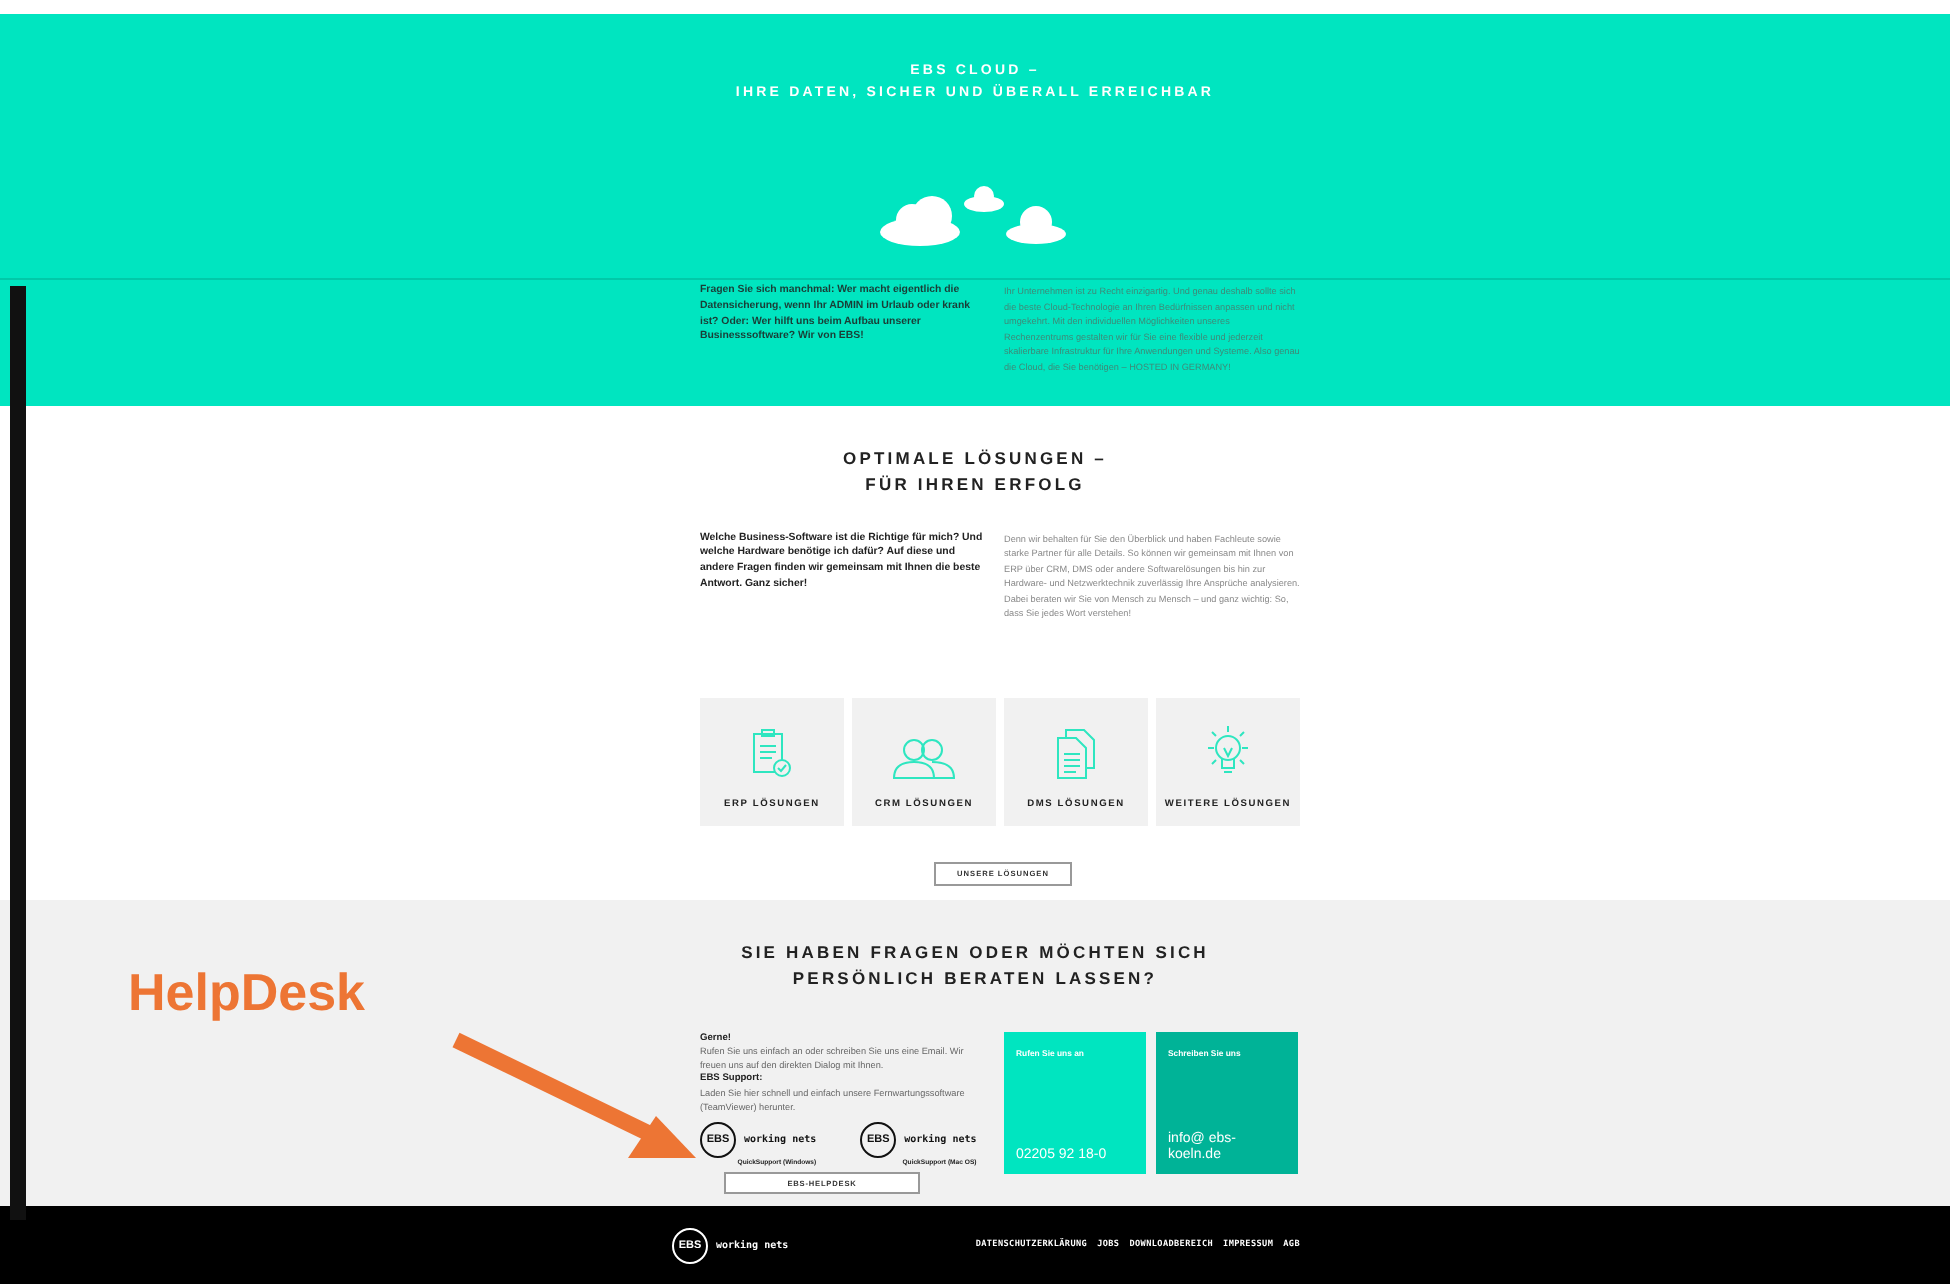 This screenshot has width=1950, height=1284. Describe the element at coordinates (975, 953) in the screenshot. I see `section-heading: SIE HABEN FRAGEN ODER MÖCHTEN SICH` at that location.